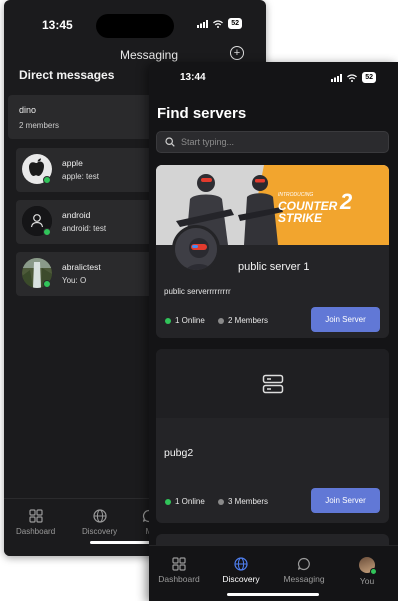 The width and height of the screenshot is (398, 601). What do you see at coordinates (179, 453) in the screenshot?
I see `server-name: pubg2` at bounding box center [179, 453].